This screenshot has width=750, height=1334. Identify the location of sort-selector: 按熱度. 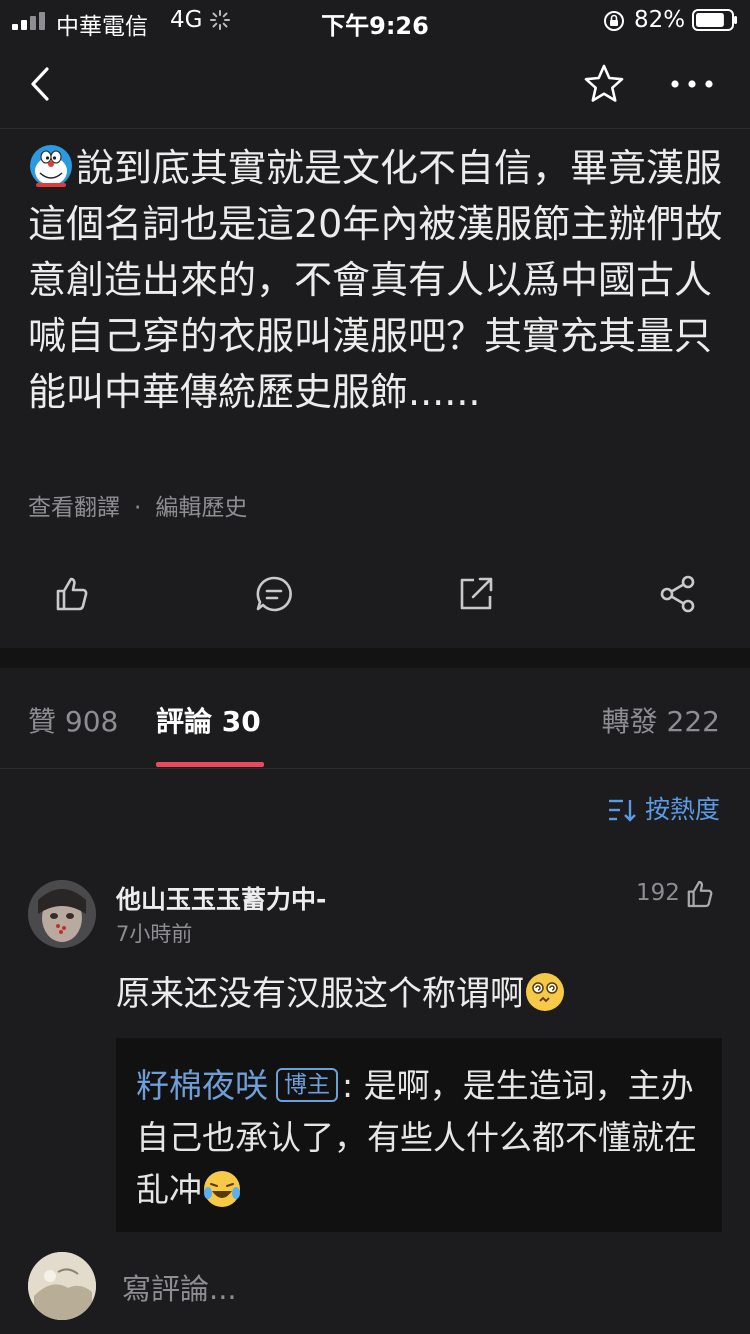
(663, 808).